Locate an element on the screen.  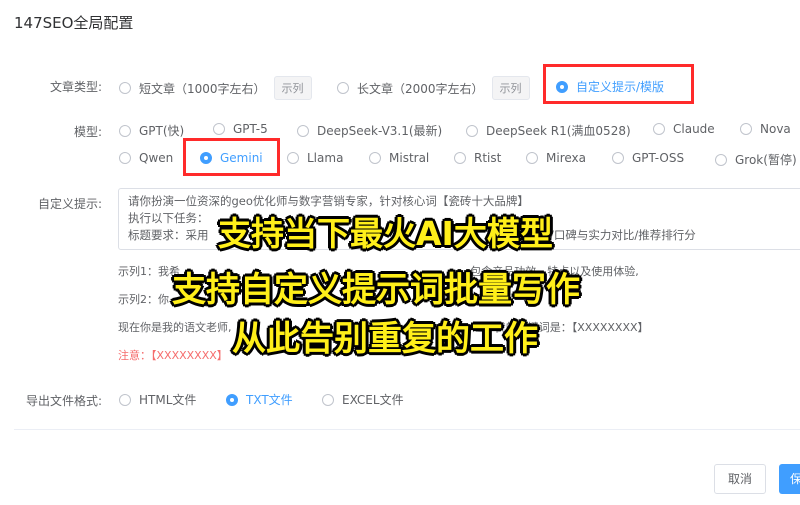
article-type-short-example-button: 示列 is located at coordinates (292, 88).